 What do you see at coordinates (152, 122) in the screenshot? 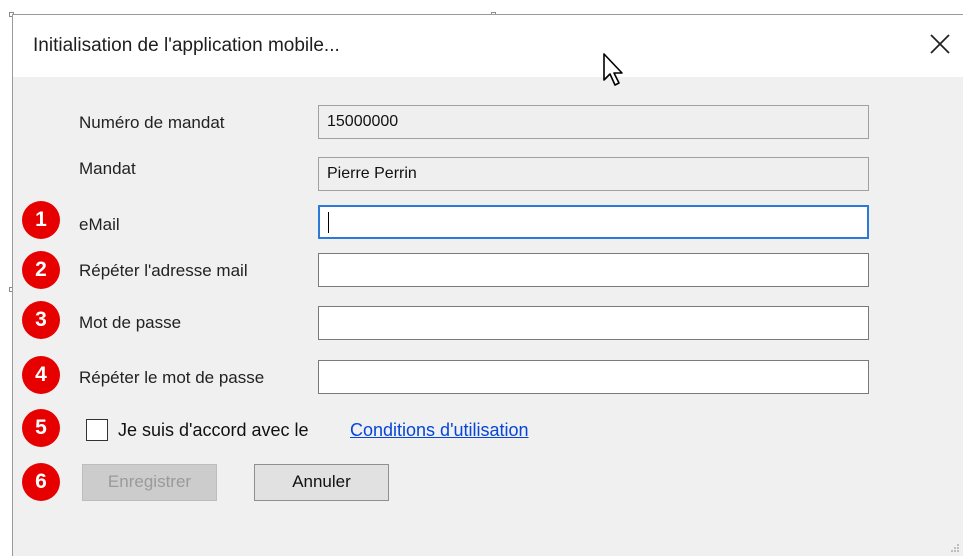
I see `mandat-number-label: Numéro de mandat` at bounding box center [152, 122].